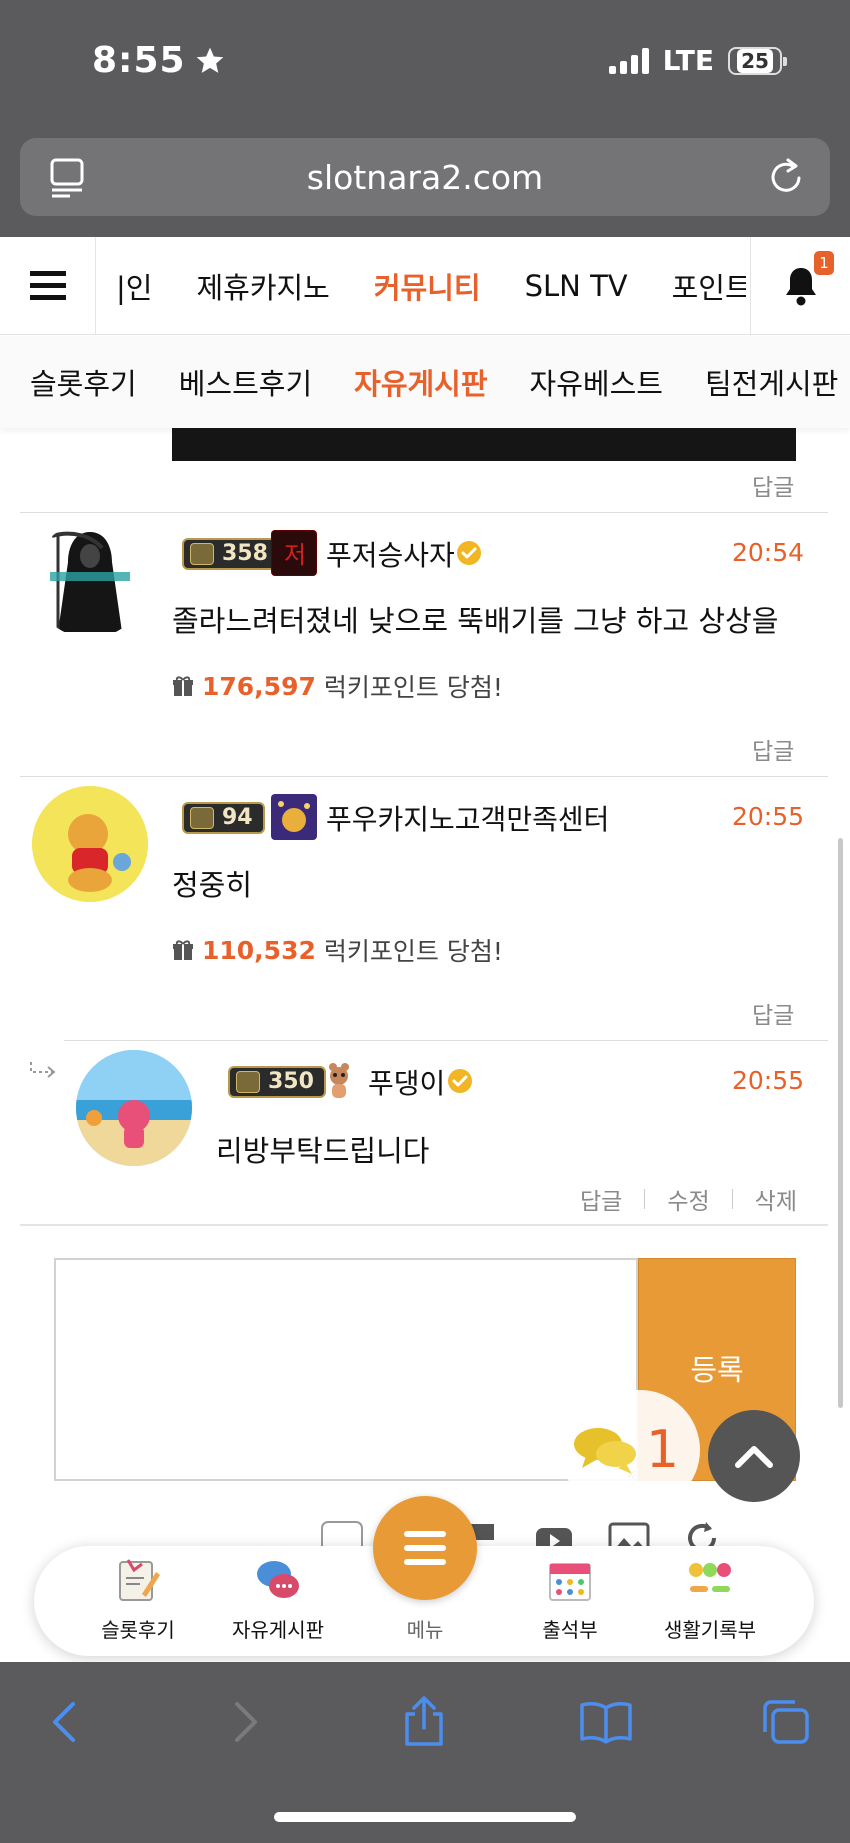 The image size is (850, 1843). Describe the element at coordinates (48, 286) in the screenshot. I see `hamburger-menu-button` at that location.